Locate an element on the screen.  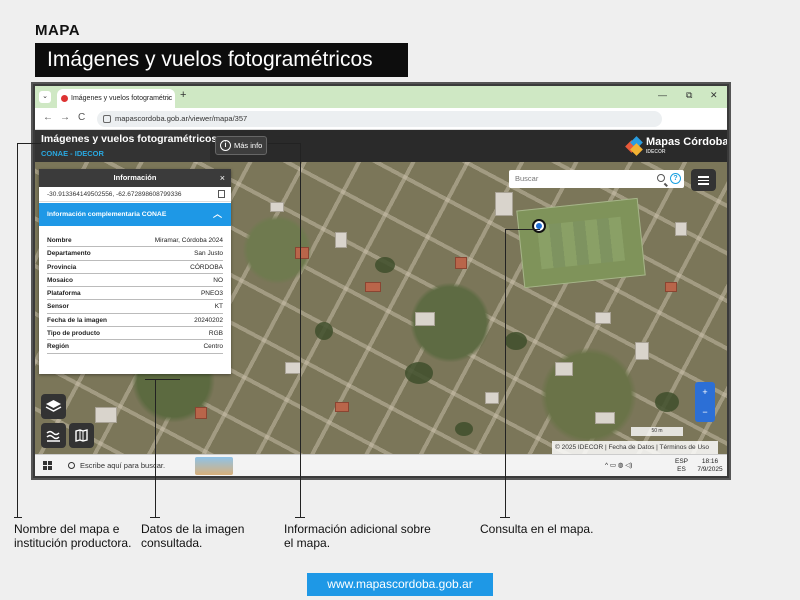
language-indicator: ESP ES is located at coordinates (681, 466).